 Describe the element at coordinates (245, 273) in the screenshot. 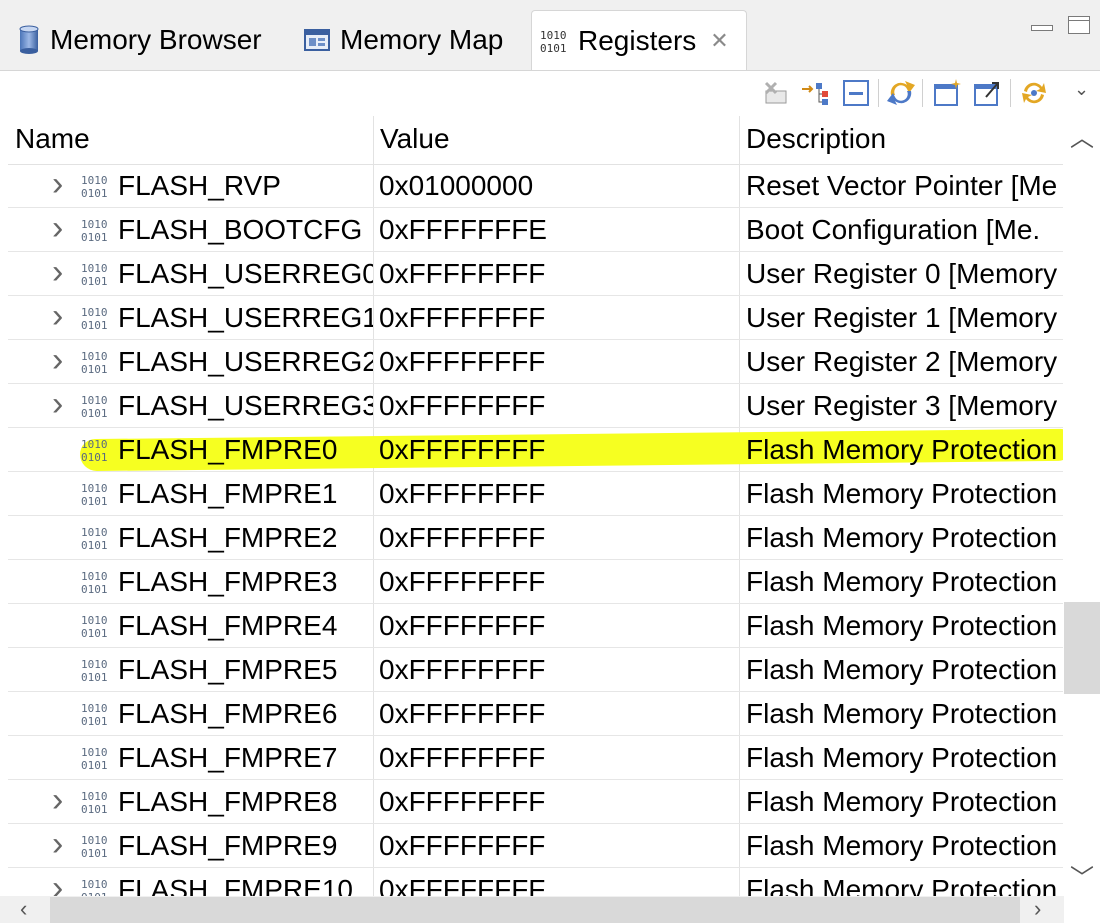

I see `register-name: FLASH_USERREG0` at that location.